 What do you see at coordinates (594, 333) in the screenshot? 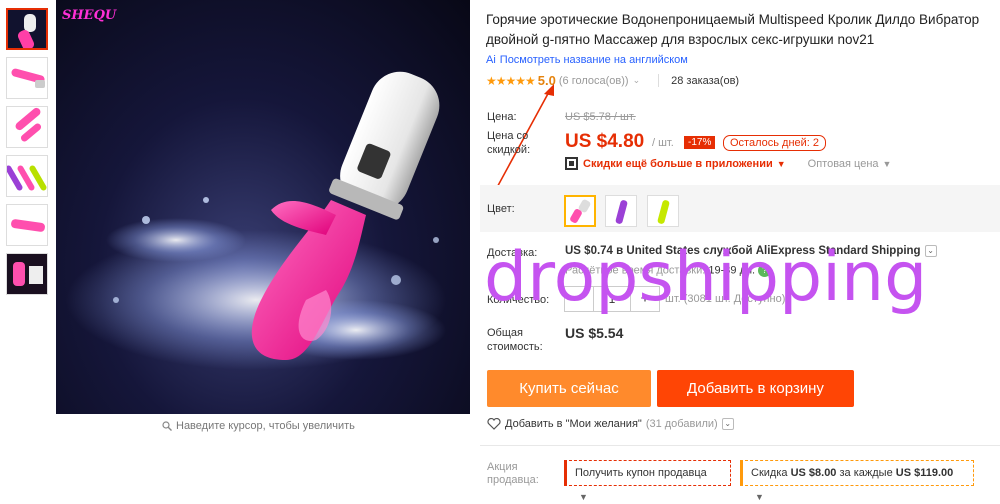
I see `total-value: US $5.54` at bounding box center [594, 333].